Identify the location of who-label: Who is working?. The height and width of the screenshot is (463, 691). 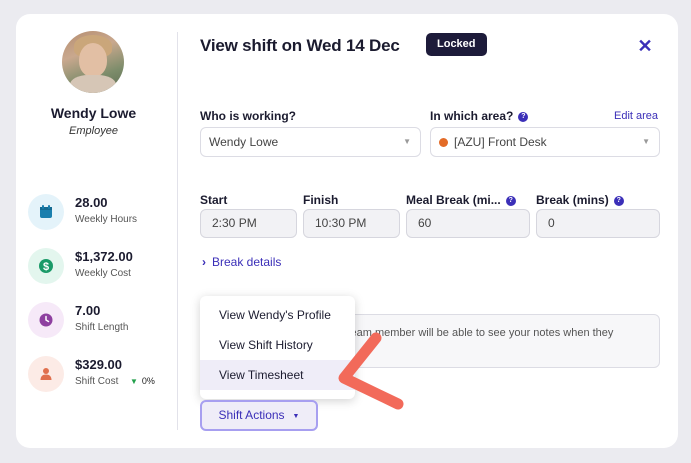
(248, 116).